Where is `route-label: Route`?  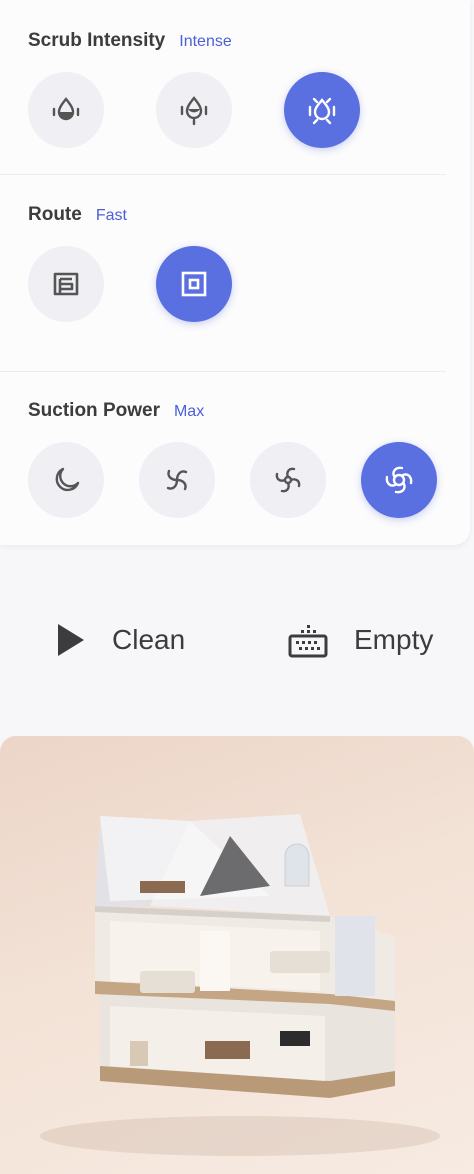
route-label: Route is located at coordinates (55, 214).